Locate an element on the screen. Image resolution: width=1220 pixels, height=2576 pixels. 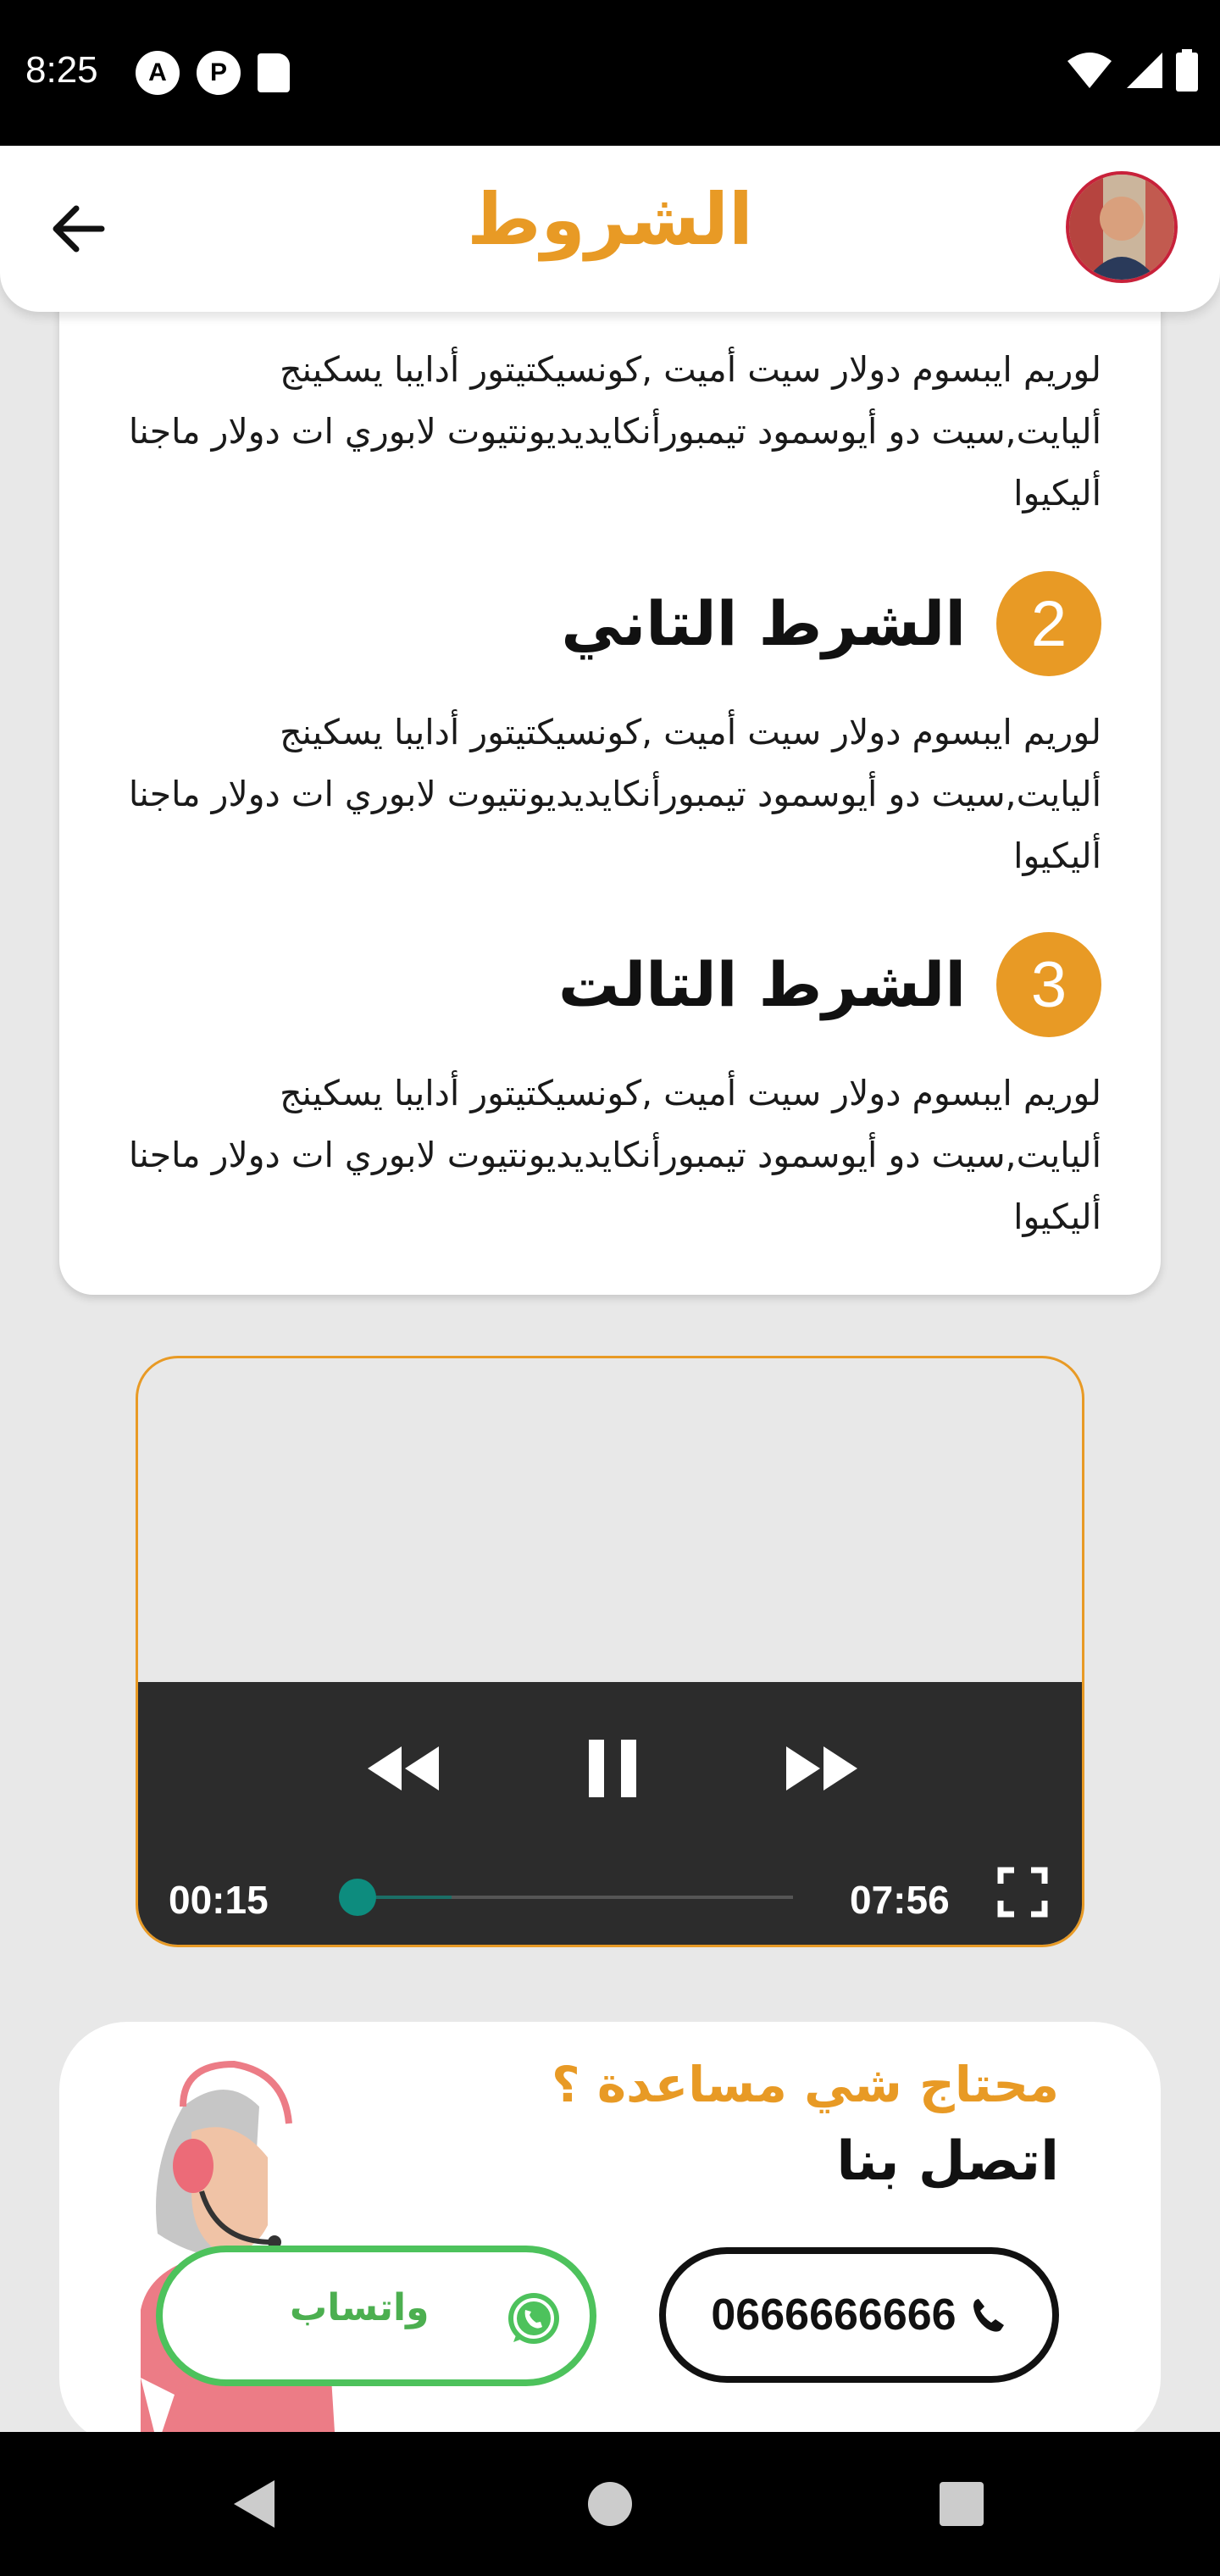
nav-home-button is located at coordinates (610, 2504).